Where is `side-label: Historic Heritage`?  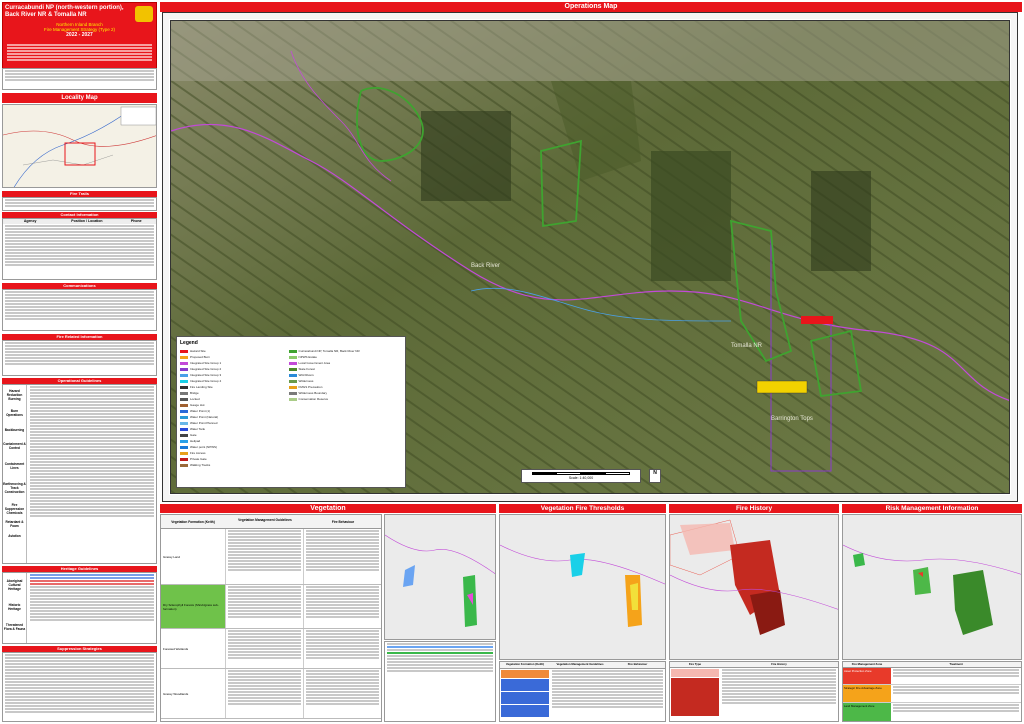
side-label: Historic Heritage is located at coordinates (14, 607).